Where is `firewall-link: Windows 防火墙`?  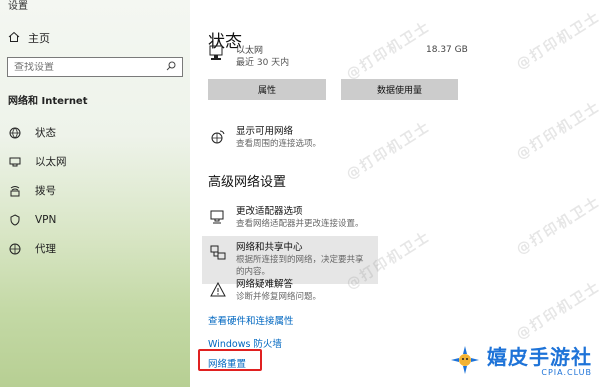 firewall-link: Windows 防火墙 is located at coordinates (245, 343).